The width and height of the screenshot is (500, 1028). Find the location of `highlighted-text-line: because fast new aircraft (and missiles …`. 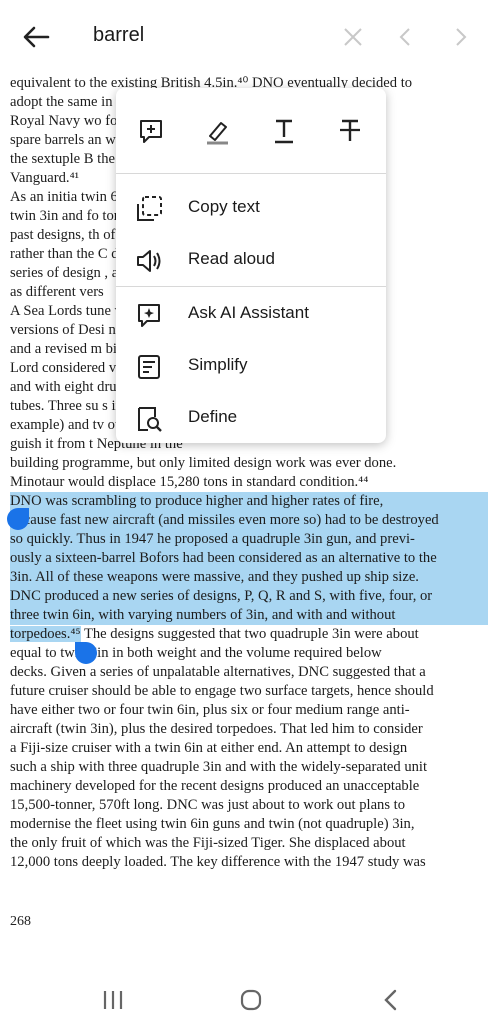

highlighted-text-line: because fast new aircraft (and missiles … is located at coordinates (249, 520).